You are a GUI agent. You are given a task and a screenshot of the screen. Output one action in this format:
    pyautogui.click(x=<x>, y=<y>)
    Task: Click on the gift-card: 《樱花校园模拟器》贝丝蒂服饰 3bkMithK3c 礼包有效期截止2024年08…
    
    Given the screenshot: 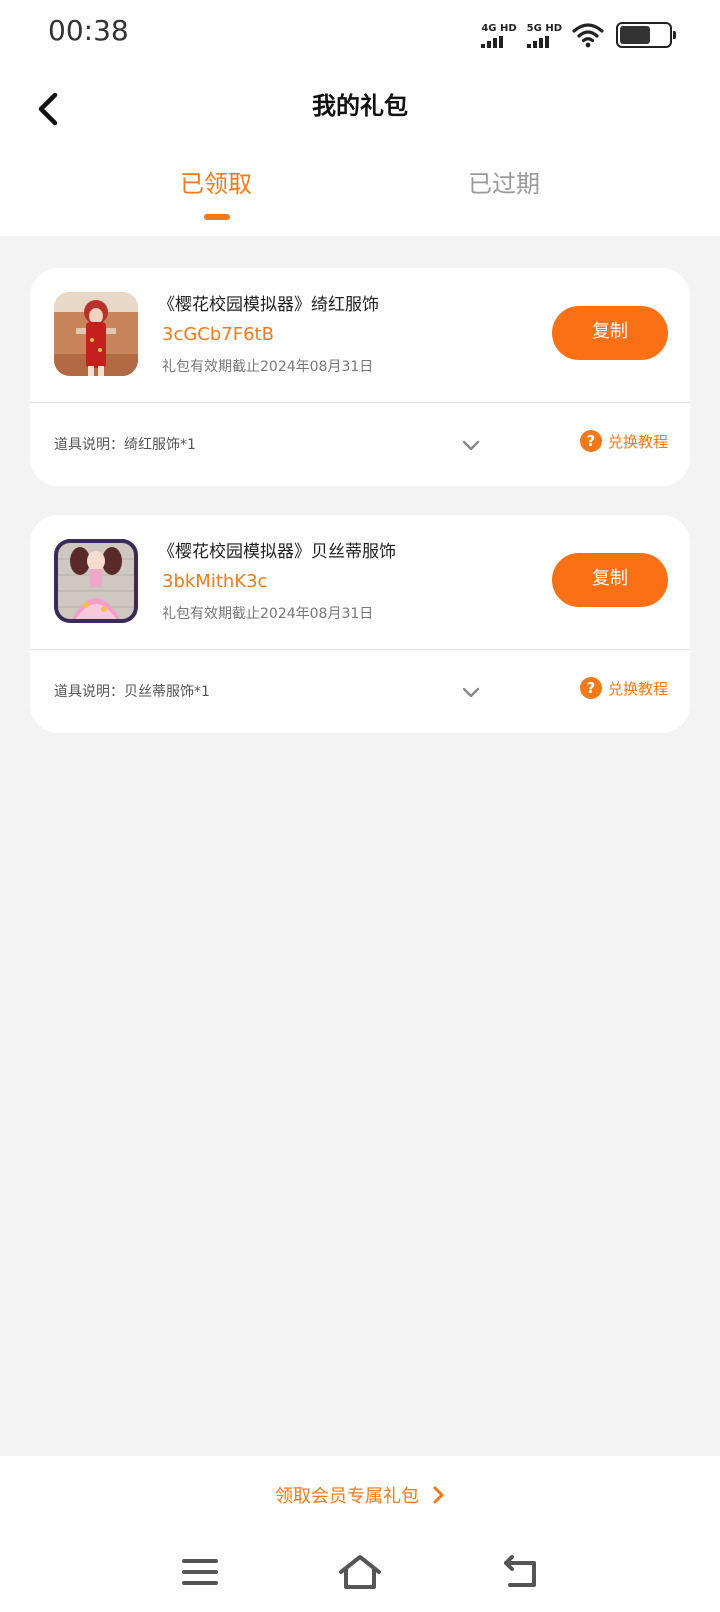 What is the action you would take?
    pyautogui.click(x=360, y=624)
    